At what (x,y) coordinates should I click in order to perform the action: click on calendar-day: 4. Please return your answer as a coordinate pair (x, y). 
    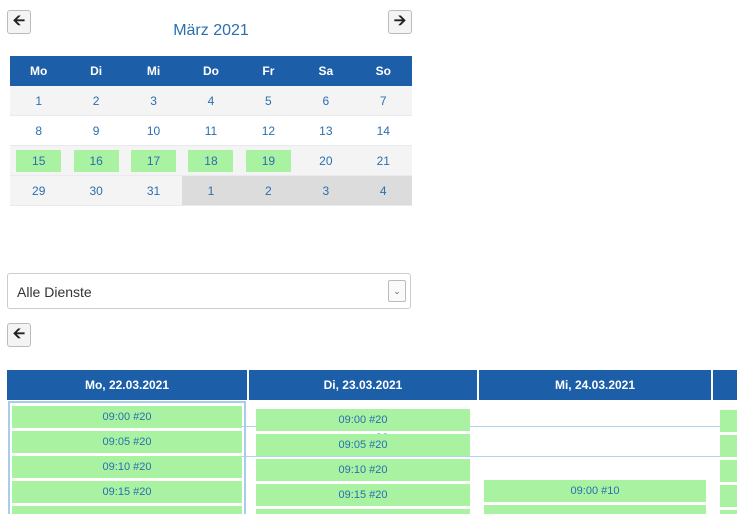
    Looking at the image, I should click on (211, 101).